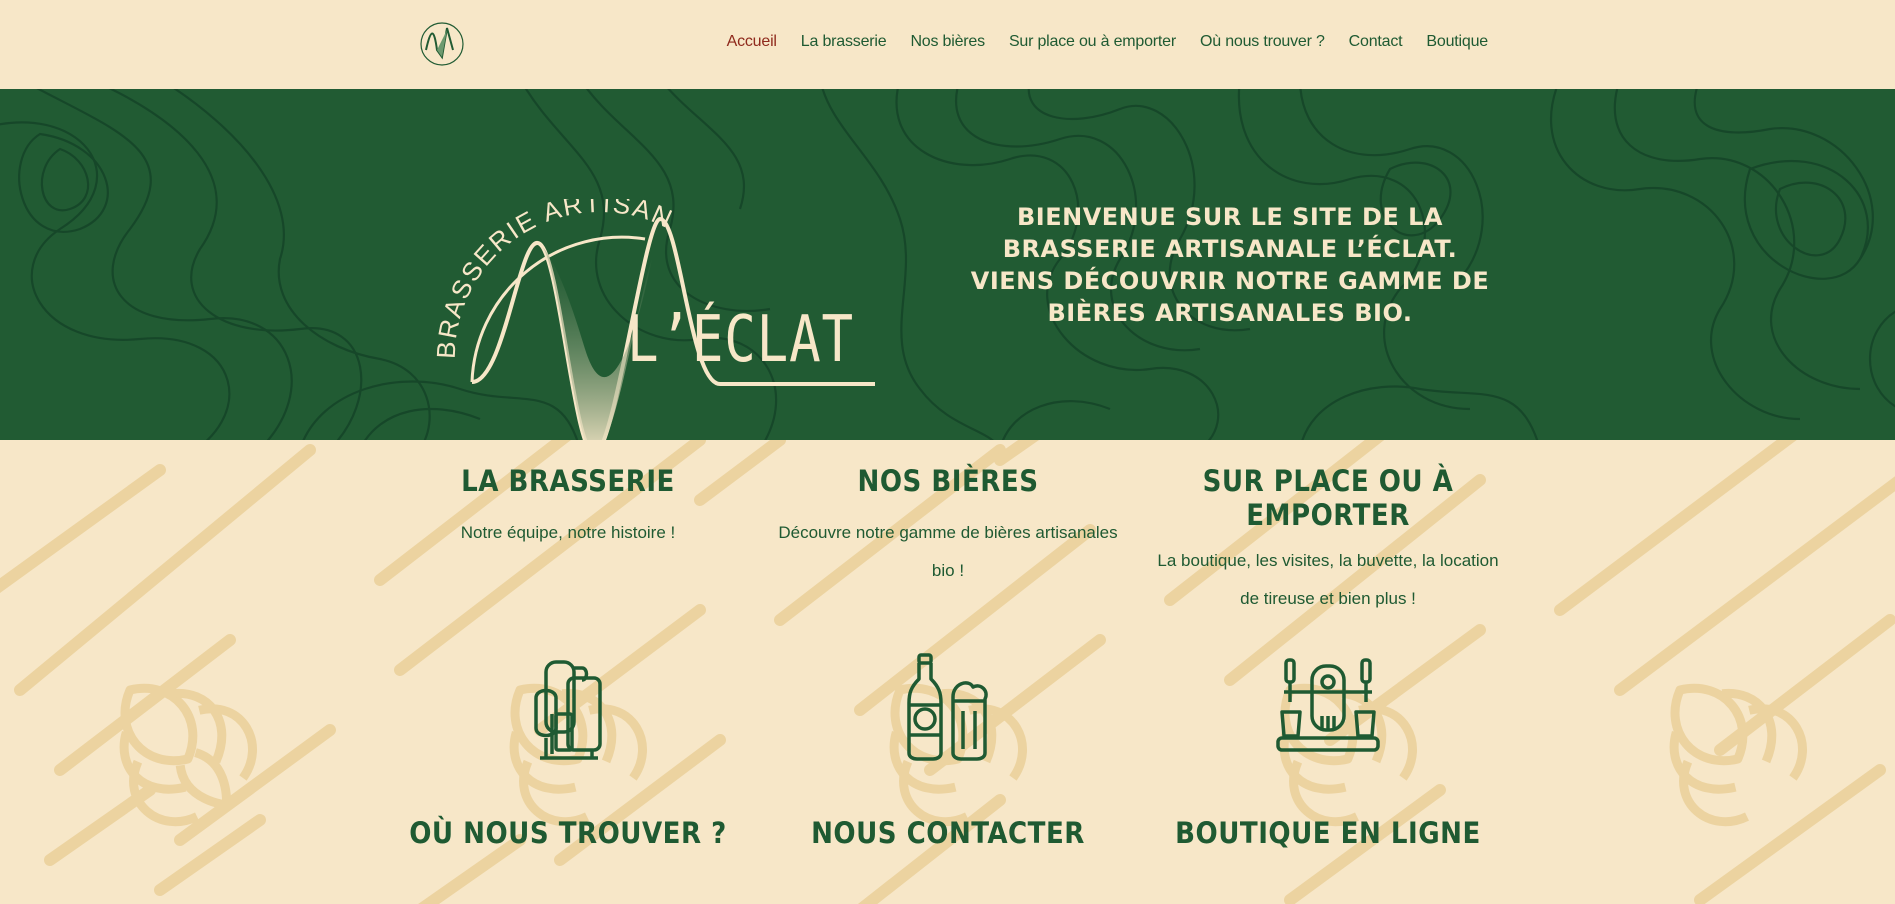 The width and height of the screenshot is (1895, 904). I want to click on beer-bottle-glass-icon, so click(949, 708).